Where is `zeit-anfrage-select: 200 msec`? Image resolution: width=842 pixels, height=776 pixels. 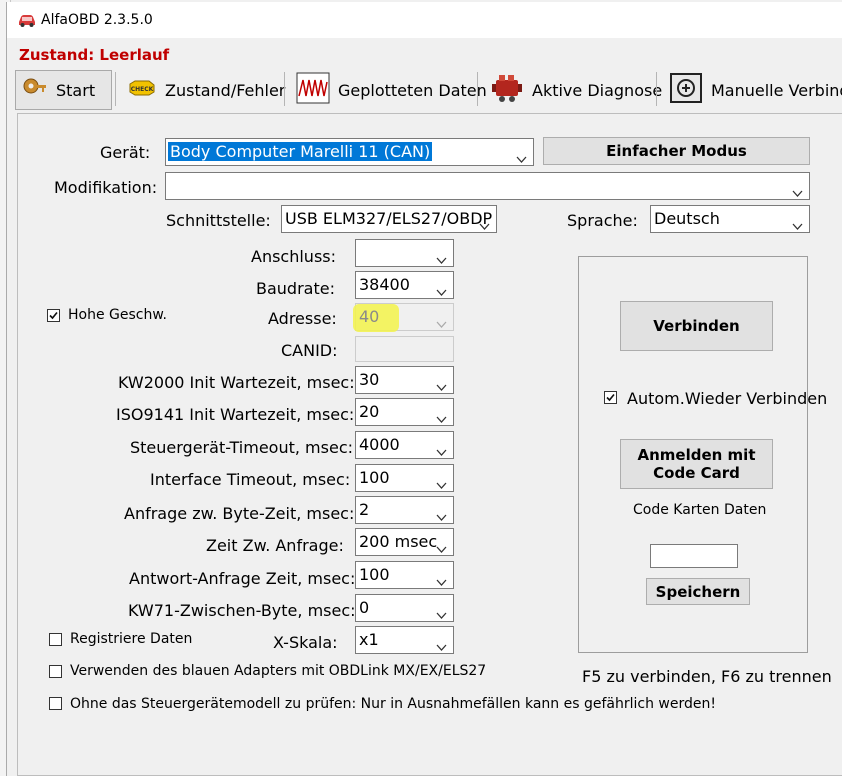
zeit-anfrage-select: 200 msec is located at coordinates (404, 542).